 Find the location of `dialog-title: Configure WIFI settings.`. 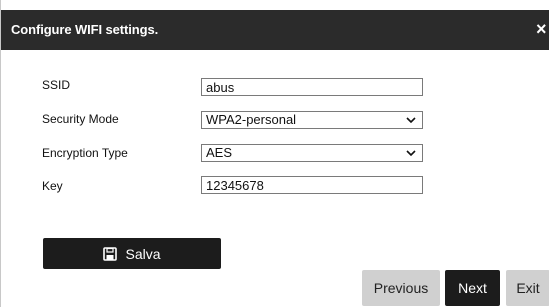

dialog-title: Configure WIFI settings. is located at coordinates (85, 29).